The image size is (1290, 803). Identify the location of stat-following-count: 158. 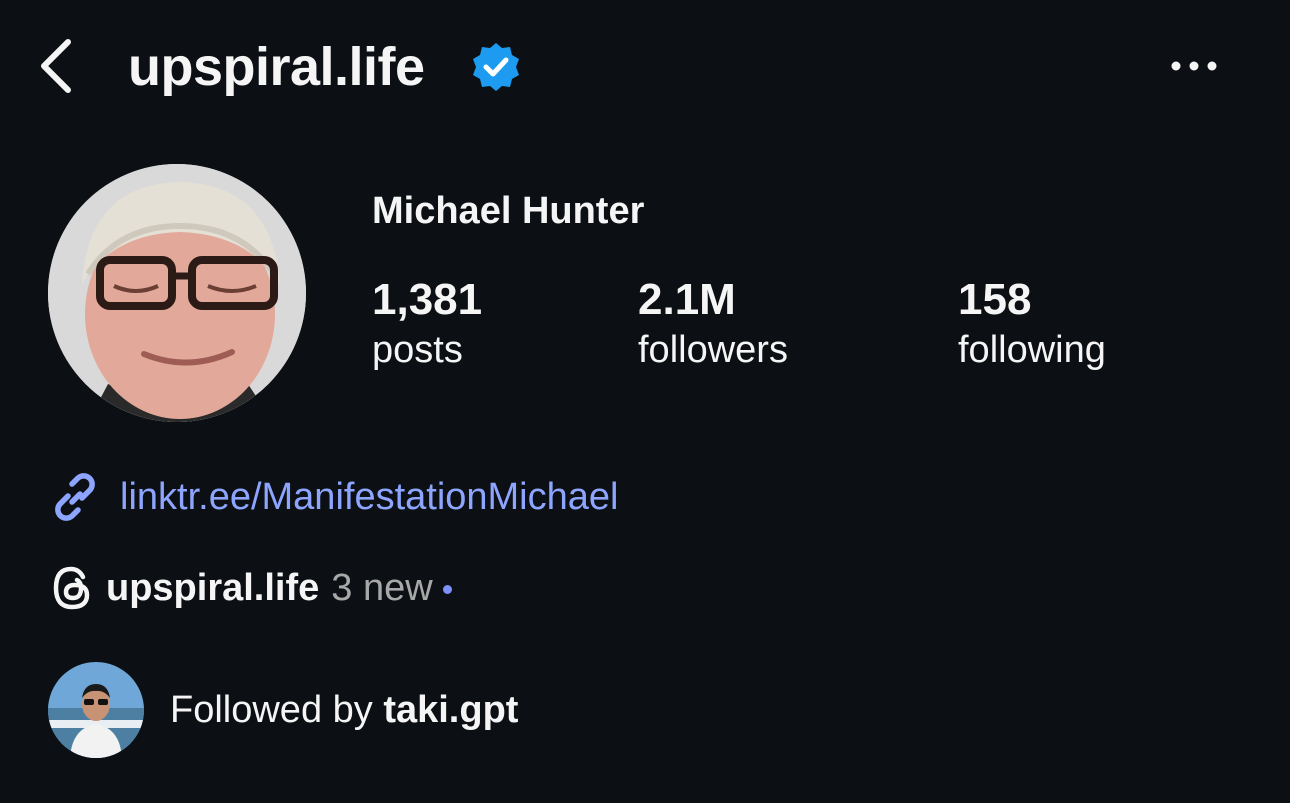
(995, 299).